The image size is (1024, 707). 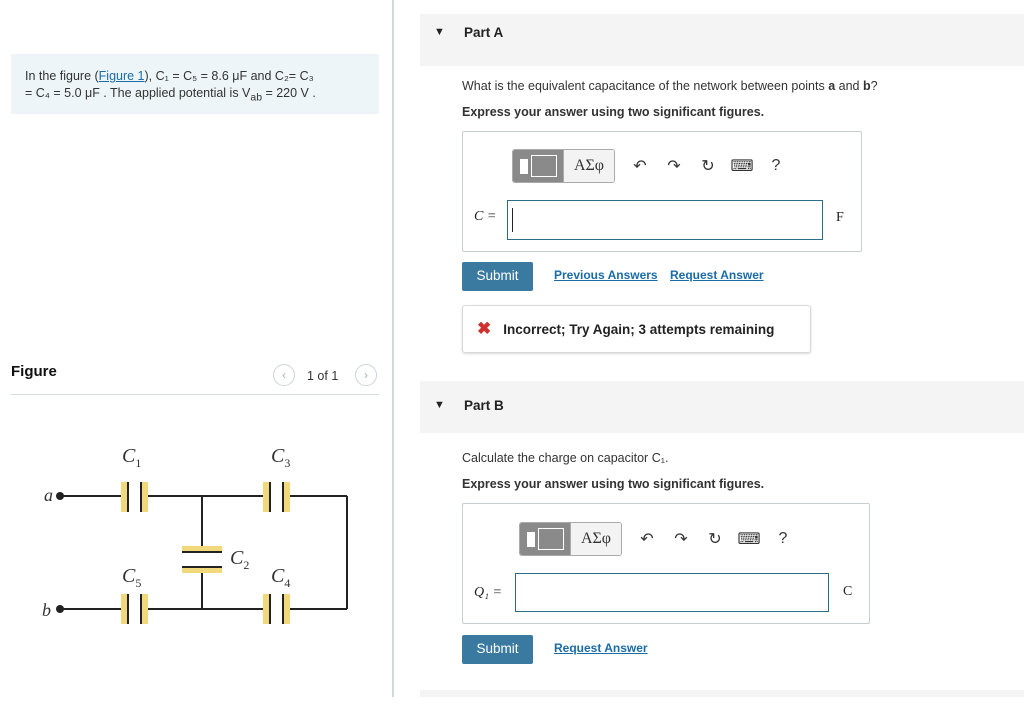 What do you see at coordinates (497, 649) in the screenshot?
I see `part-b-submit-button: Submit` at bounding box center [497, 649].